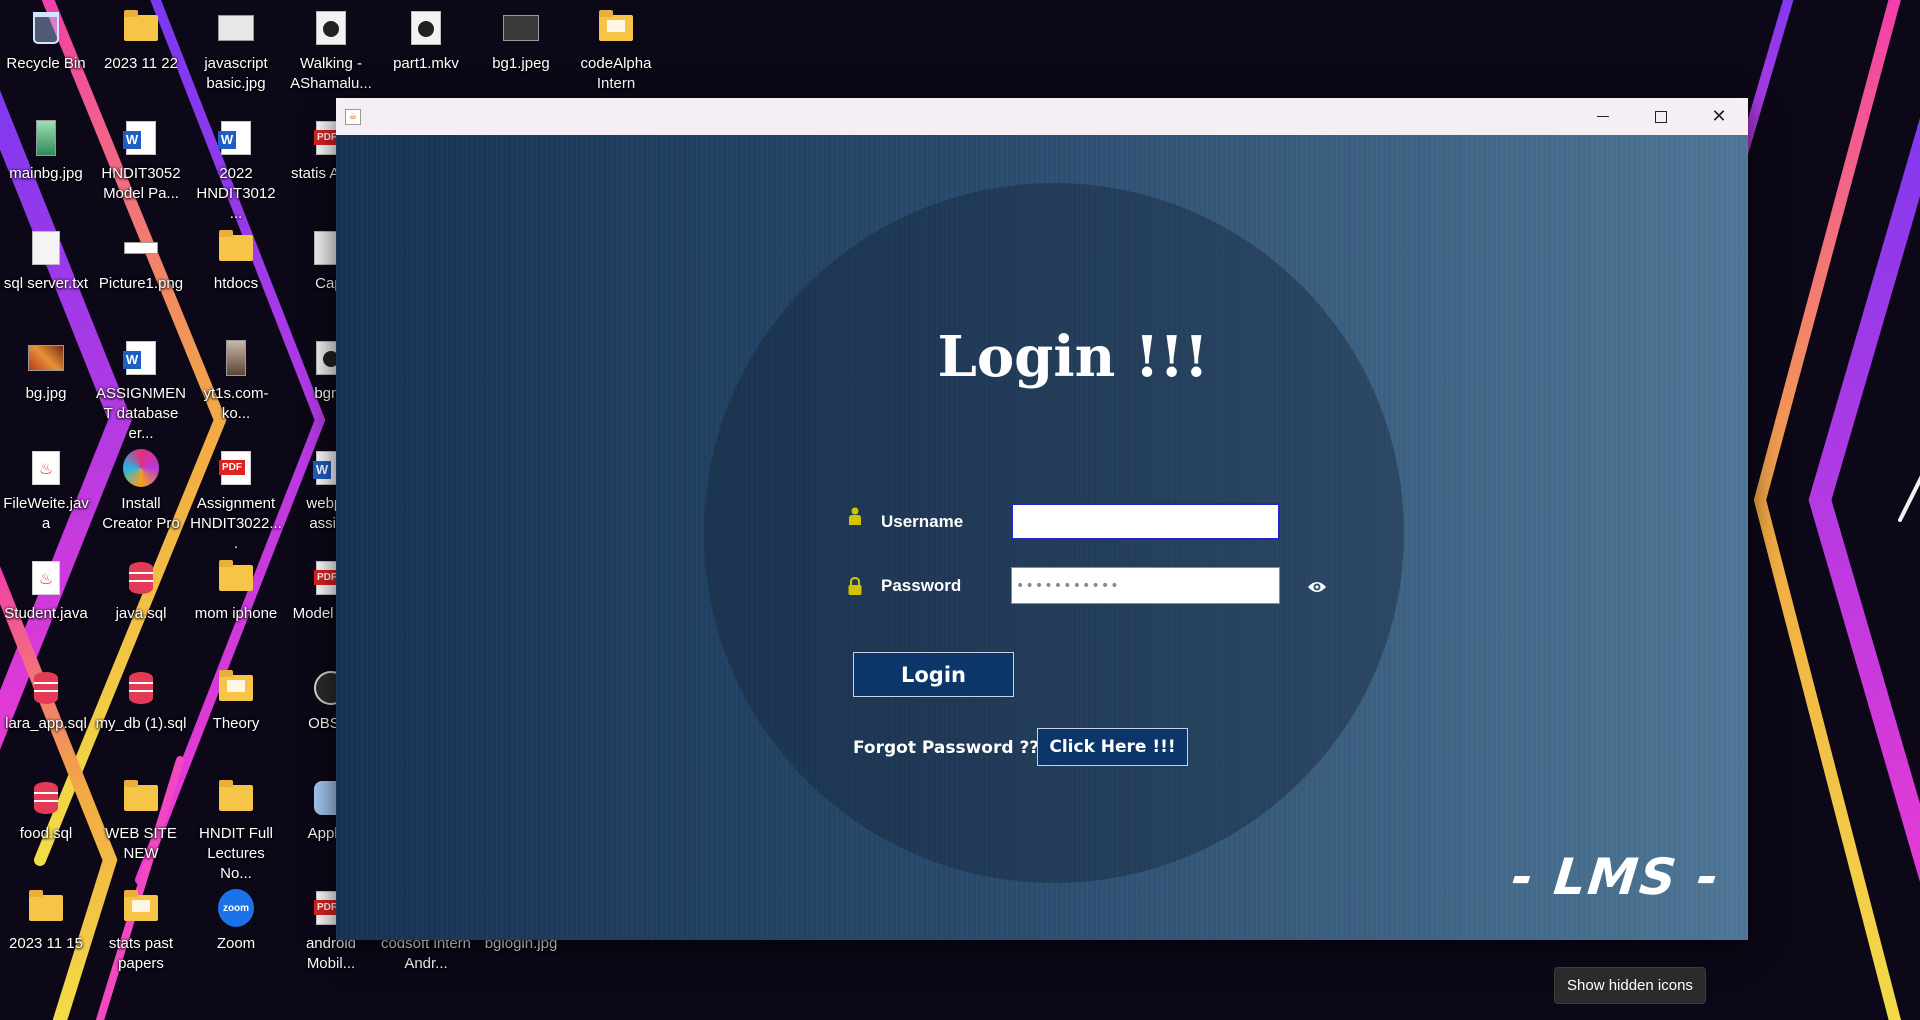 Image resolution: width=1920 pixels, height=1020 pixels. I want to click on desktop-icon: sql server.txt, so click(46, 259).